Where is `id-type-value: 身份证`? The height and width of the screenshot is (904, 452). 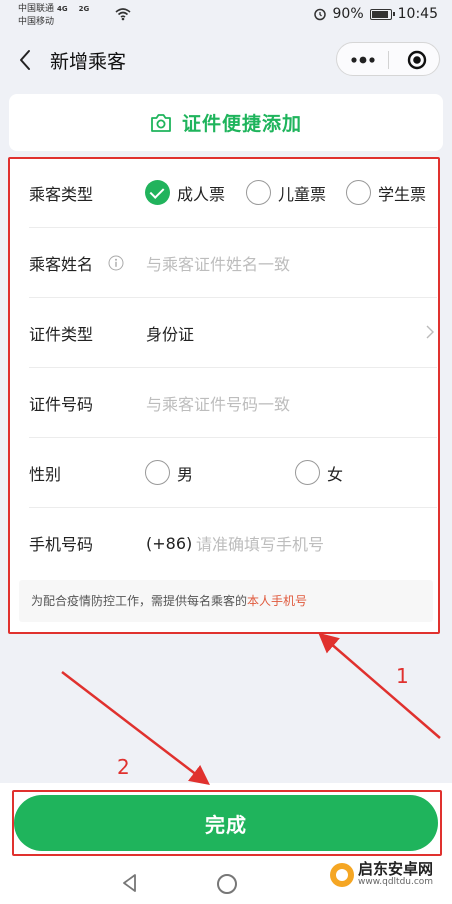
id-type-value: 身份证 is located at coordinates (170, 334).